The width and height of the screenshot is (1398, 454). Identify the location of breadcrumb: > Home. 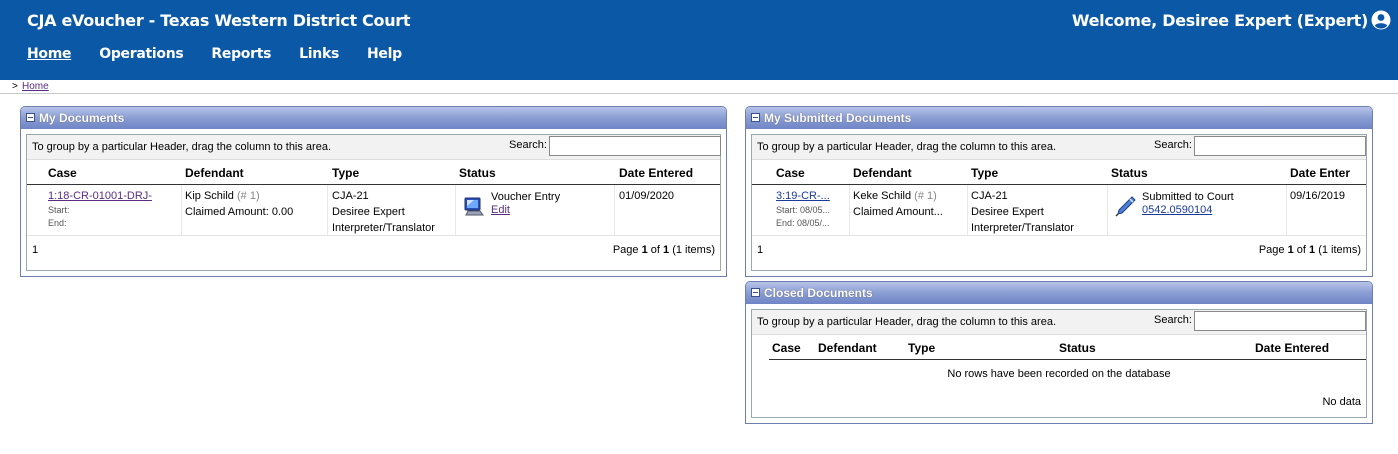
(699, 87).